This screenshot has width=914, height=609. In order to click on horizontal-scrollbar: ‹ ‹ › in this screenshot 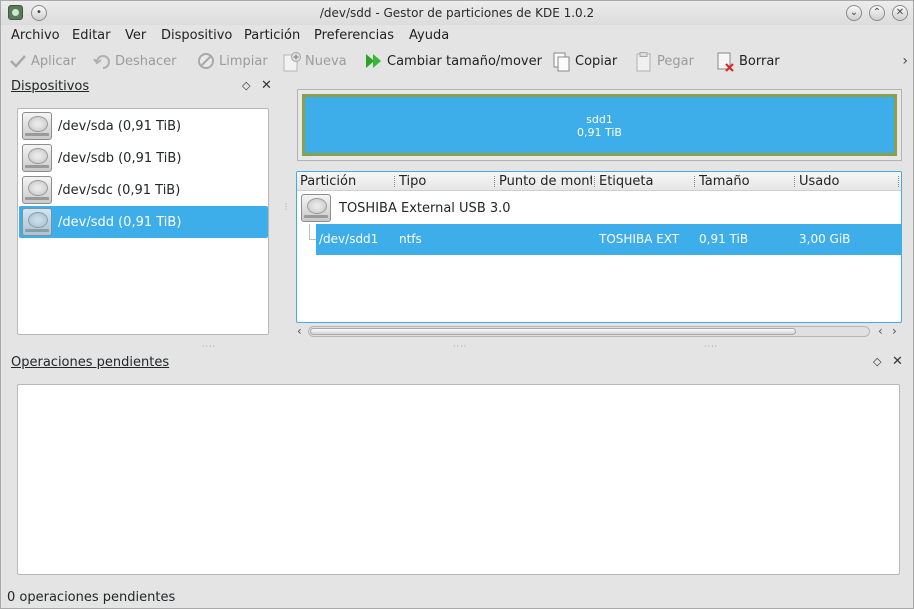, I will do `click(599, 331)`.